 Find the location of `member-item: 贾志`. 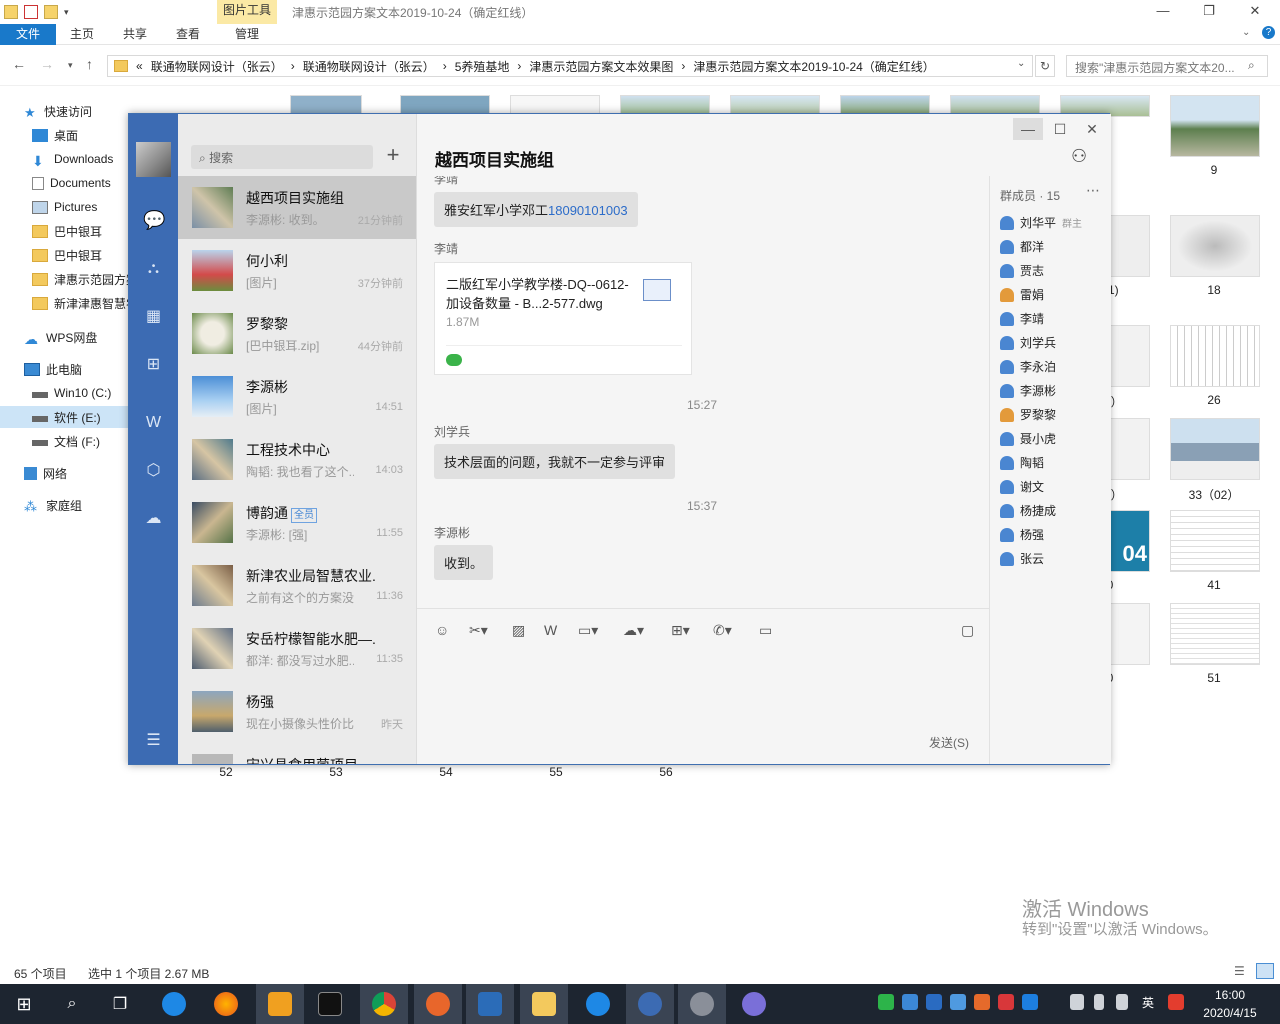

member-item: 贾志 is located at coordinates (1022, 270).